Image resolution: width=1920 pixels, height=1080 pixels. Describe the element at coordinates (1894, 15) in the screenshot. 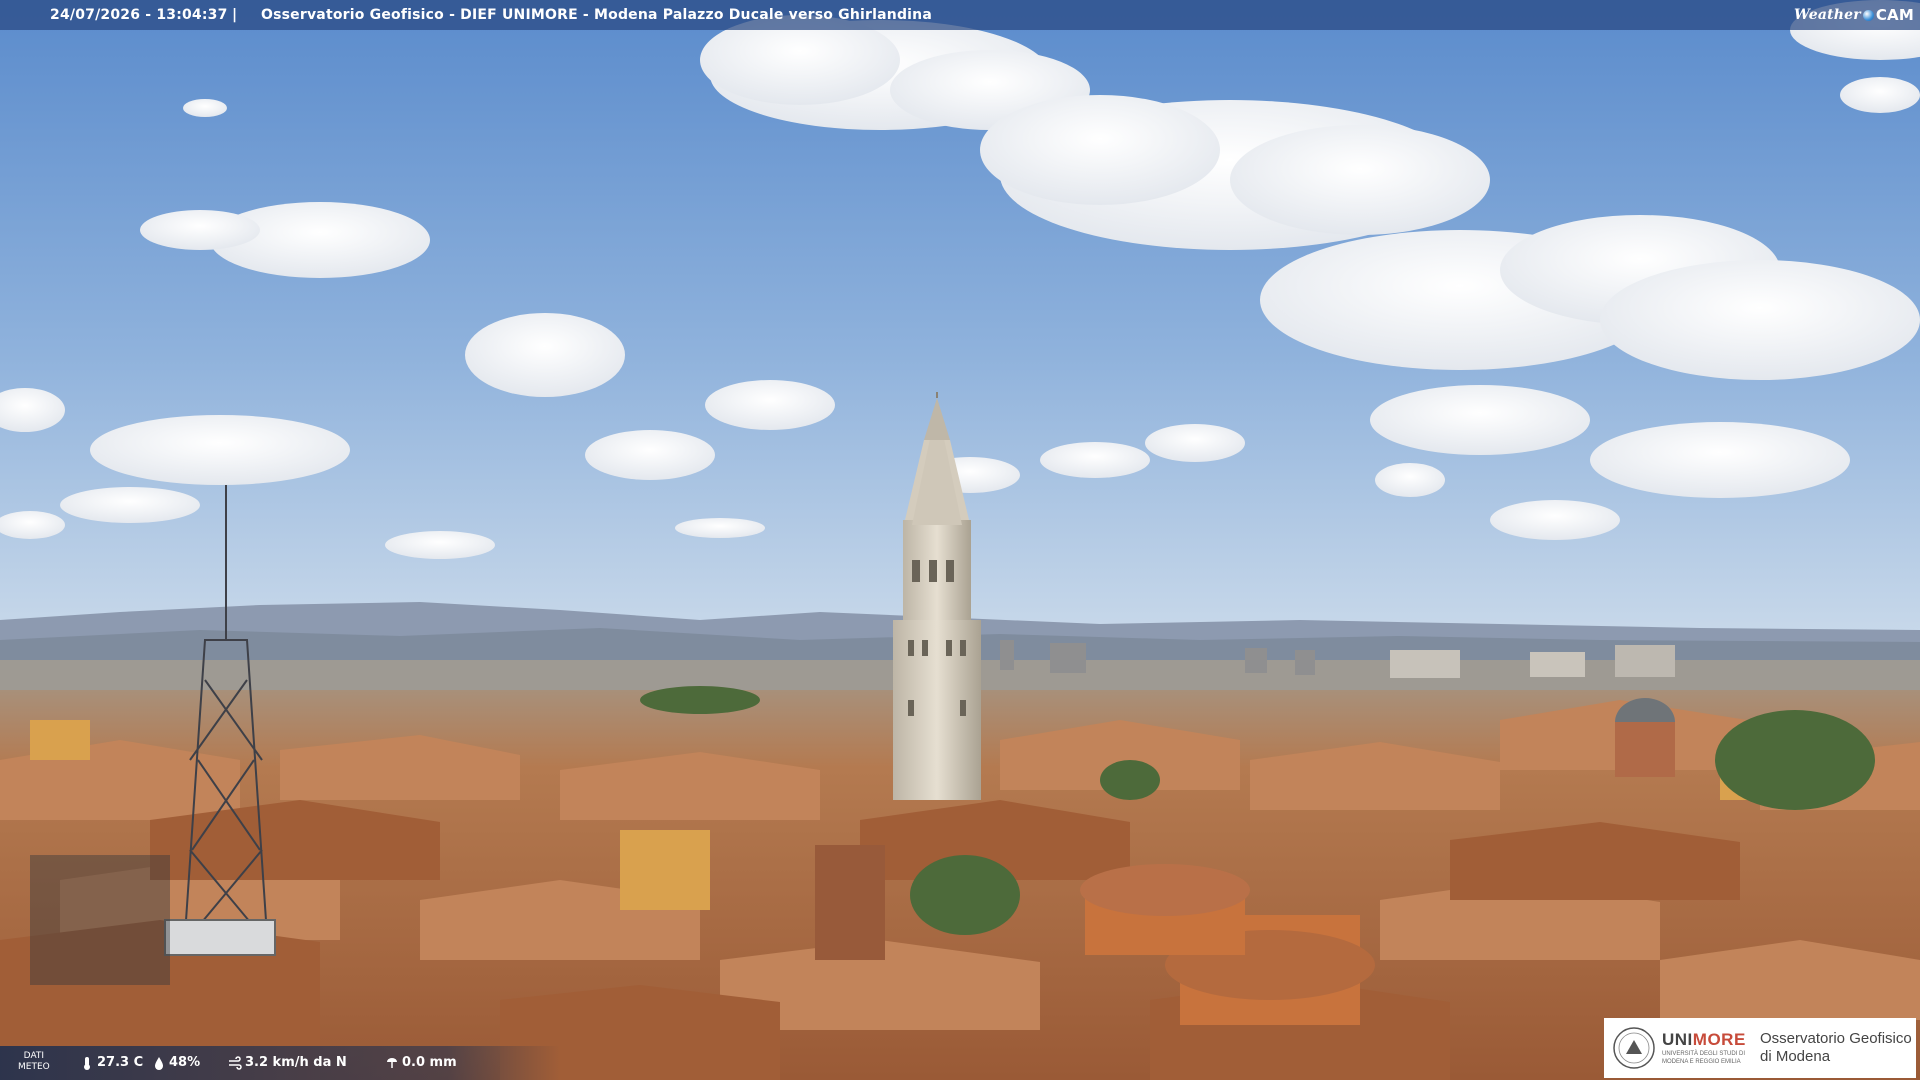

I see `brand-cam: CAM` at that location.